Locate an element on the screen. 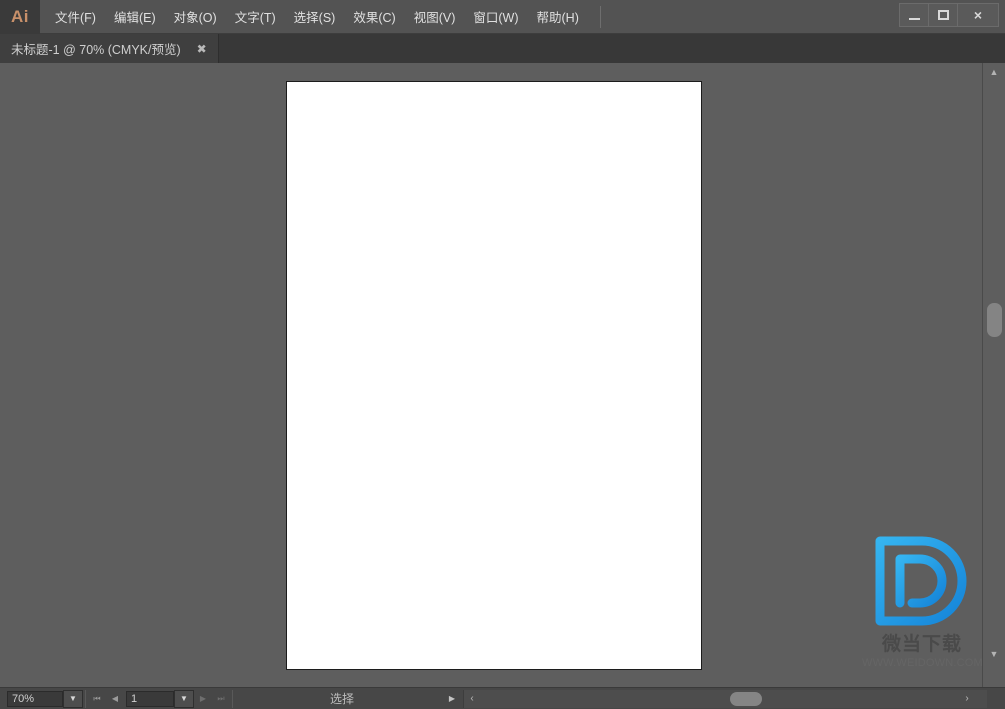  document-tab-label: 未标题-1 @ 70% (CMYK/预览) is located at coordinates (96, 50).